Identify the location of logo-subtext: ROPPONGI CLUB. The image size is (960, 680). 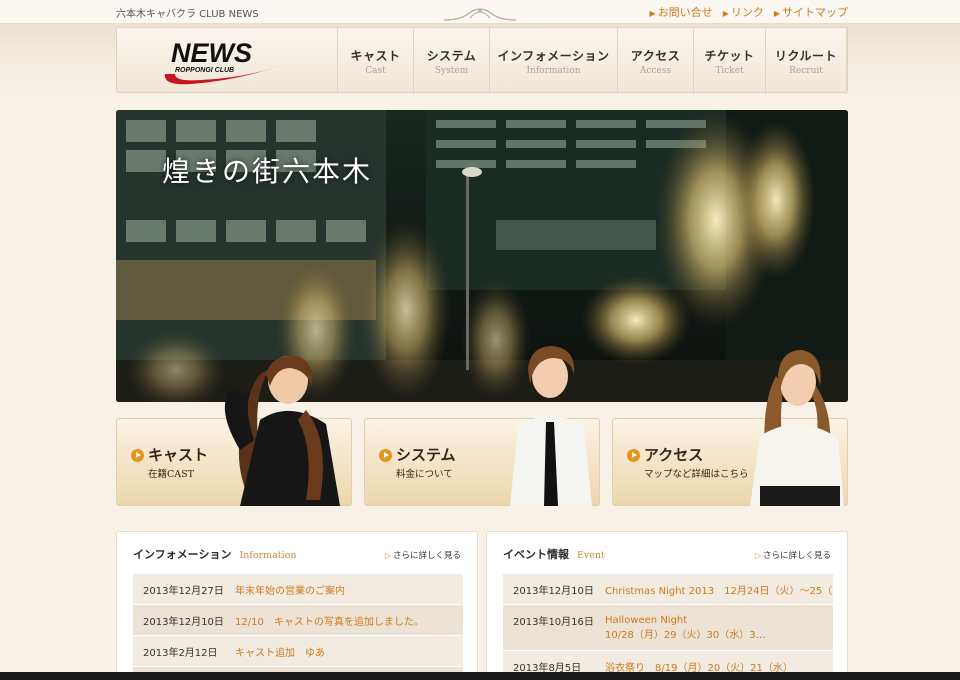
(204, 70).